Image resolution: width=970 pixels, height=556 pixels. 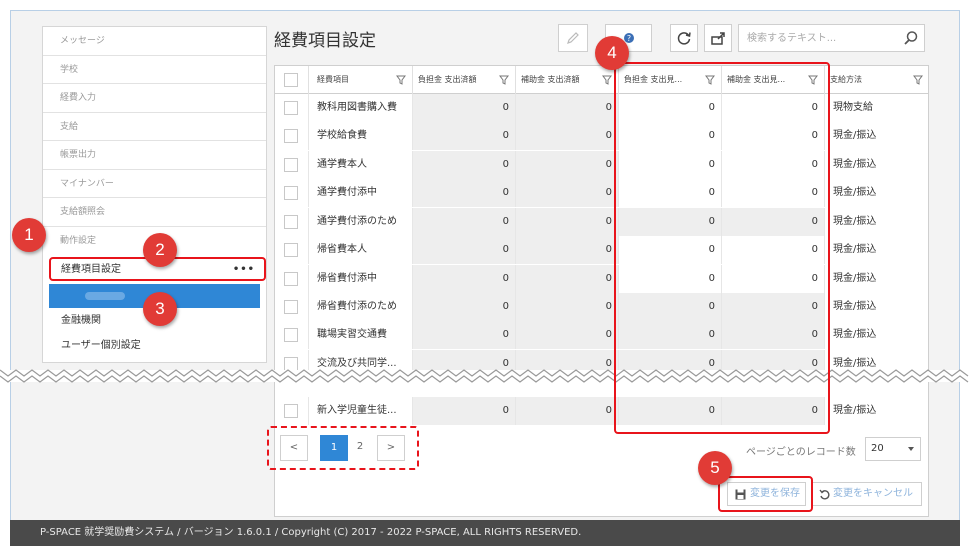 What do you see at coordinates (824, 494) in the screenshot?
I see `undo-icon` at bounding box center [824, 494].